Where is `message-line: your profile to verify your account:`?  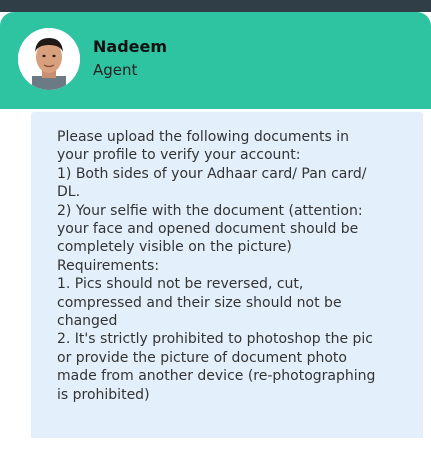
message-line: your profile to verify your account: is located at coordinates (179, 155).